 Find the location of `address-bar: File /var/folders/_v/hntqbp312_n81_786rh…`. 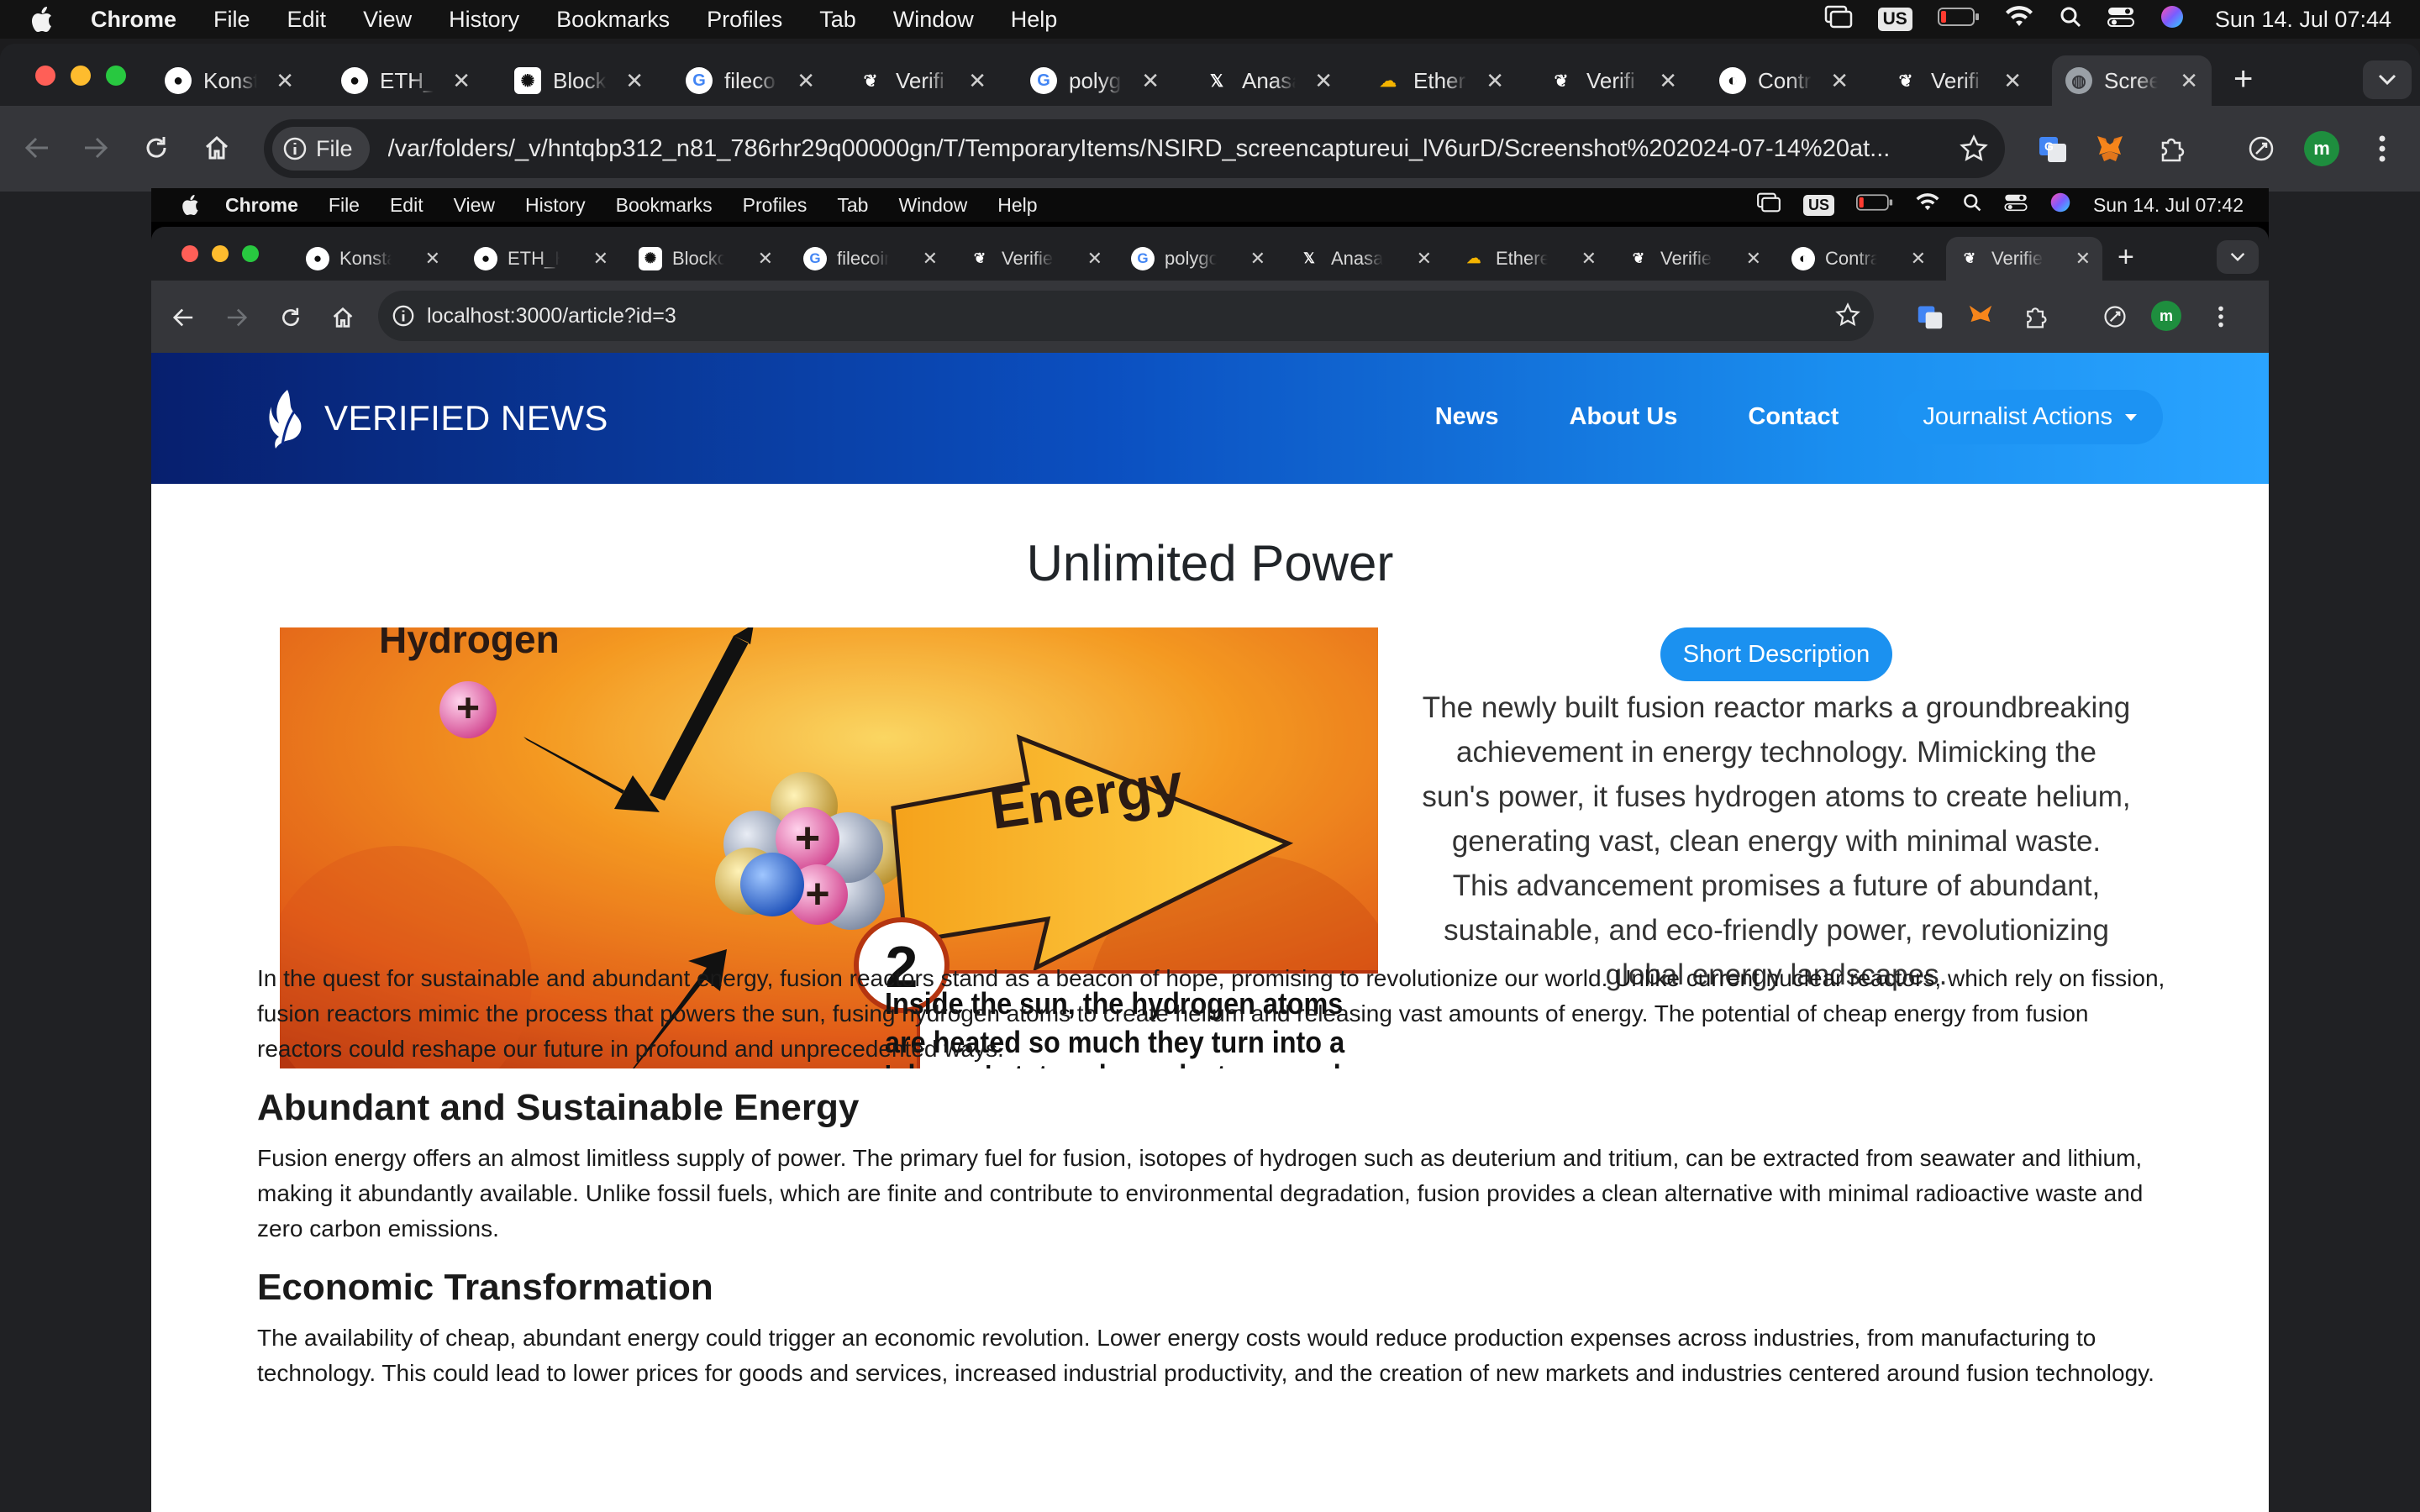

address-bar: File /var/folders/_v/hntqbp312_n81_786rh… is located at coordinates (1134, 148).